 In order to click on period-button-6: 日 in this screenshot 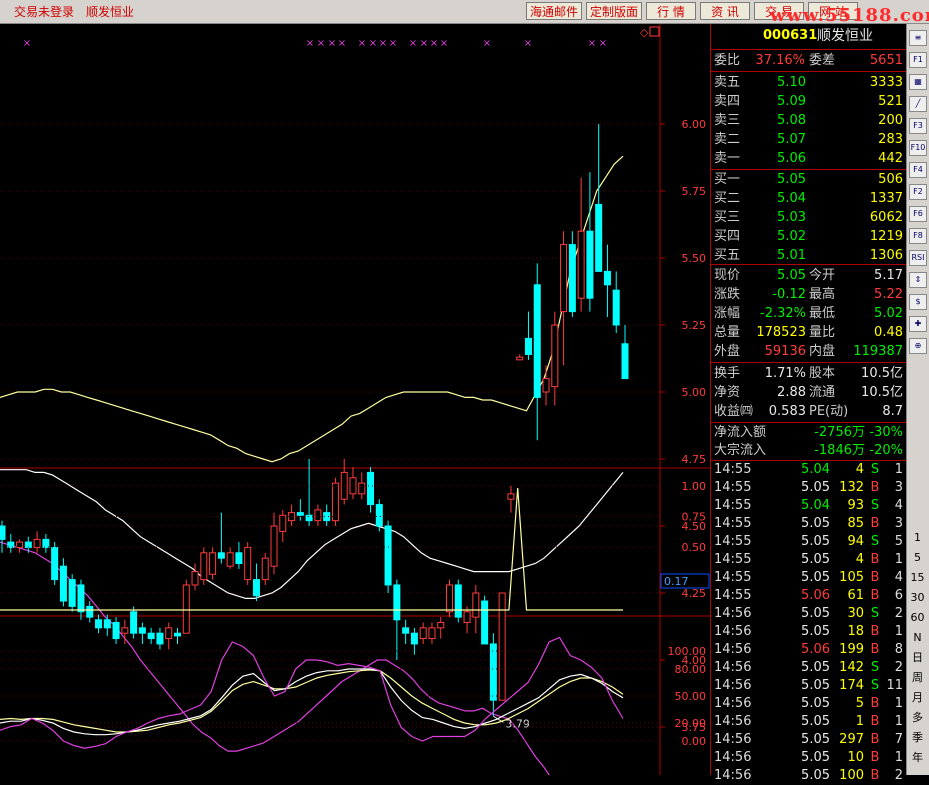, I will do `click(917, 658)`.